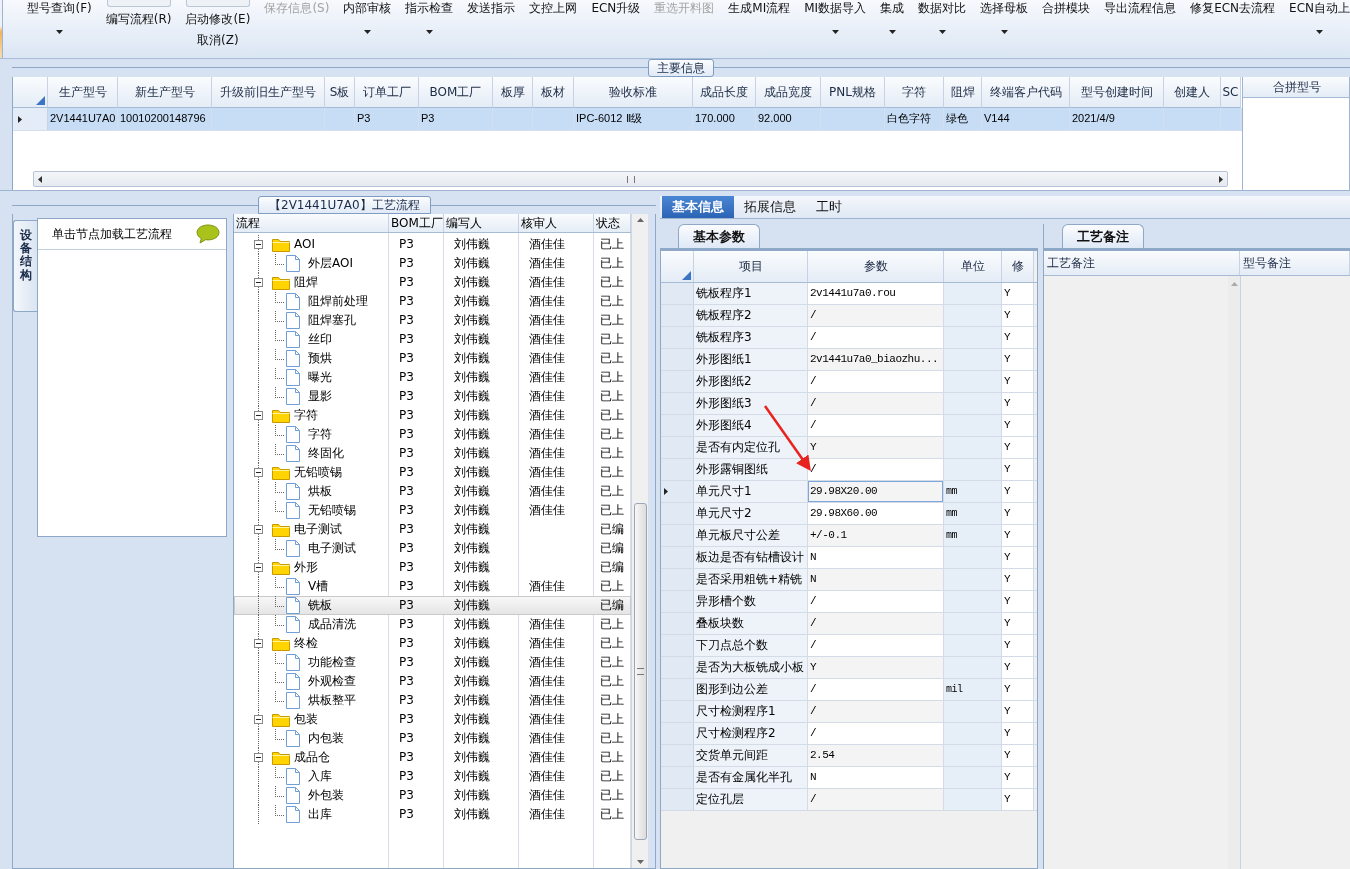 This screenshot has height=869, width=1350. Describe the element at coordinates (432, 244) in the screenshot. I see `tree-row: AOI P3 刘伟巍 酒佳佳 已上` at that location.